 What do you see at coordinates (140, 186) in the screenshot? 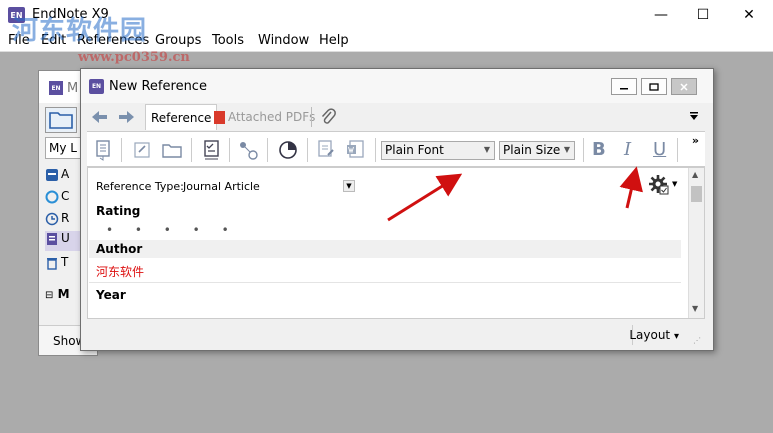
I see `reference-type-label: Reference Type:` at bounding box center [140, 186].